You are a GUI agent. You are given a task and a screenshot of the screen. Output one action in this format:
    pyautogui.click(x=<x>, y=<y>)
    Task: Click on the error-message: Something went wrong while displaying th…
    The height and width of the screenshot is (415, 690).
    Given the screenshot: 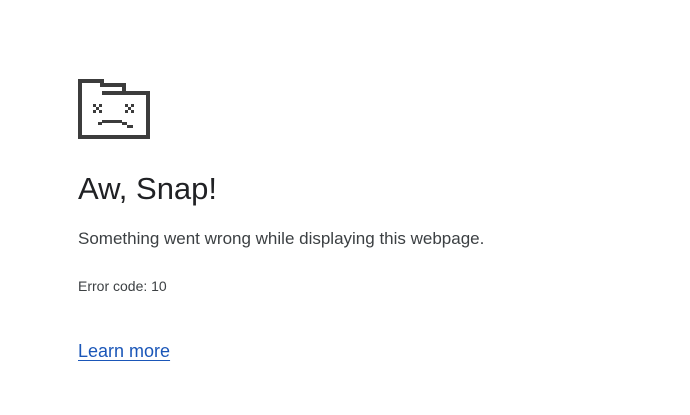 What is the action you would take?
    pyautogui.click(x=281, y=238)
    